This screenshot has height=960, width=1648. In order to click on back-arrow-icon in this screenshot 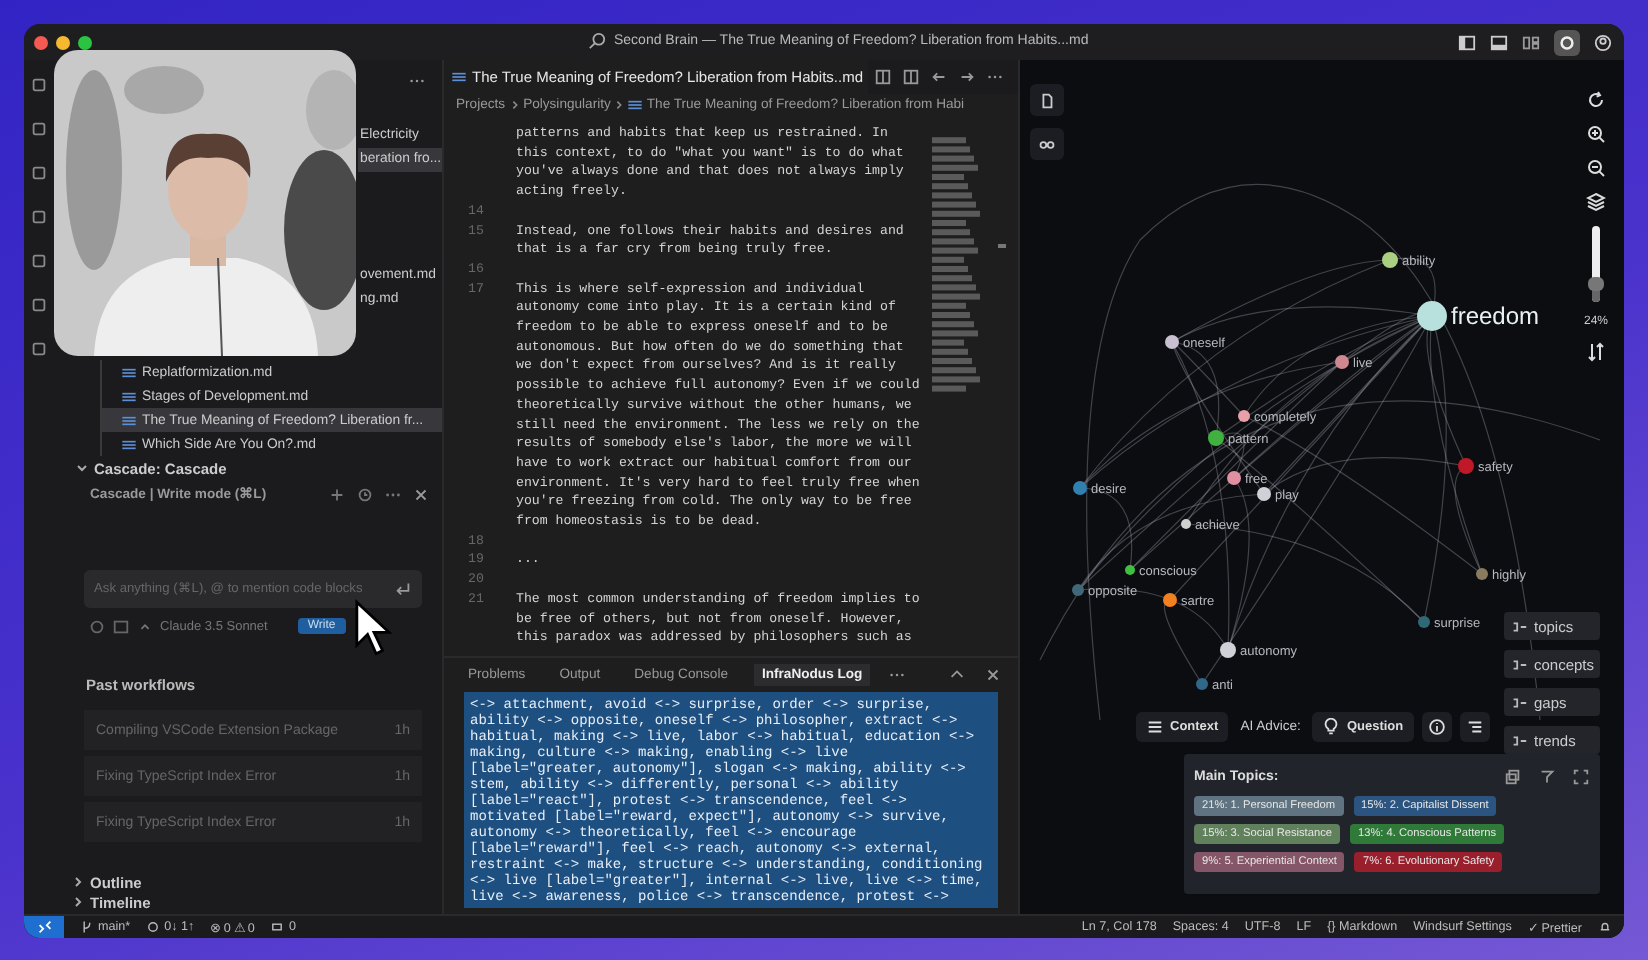, I will do `click(938, 77)`.